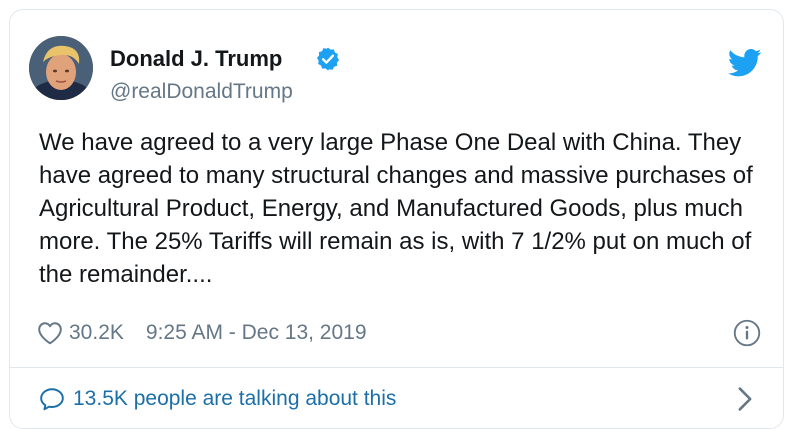 This screenshot has width=789, height=429. I want to click on author-name: Donald J. Trump, so click(196, 59).